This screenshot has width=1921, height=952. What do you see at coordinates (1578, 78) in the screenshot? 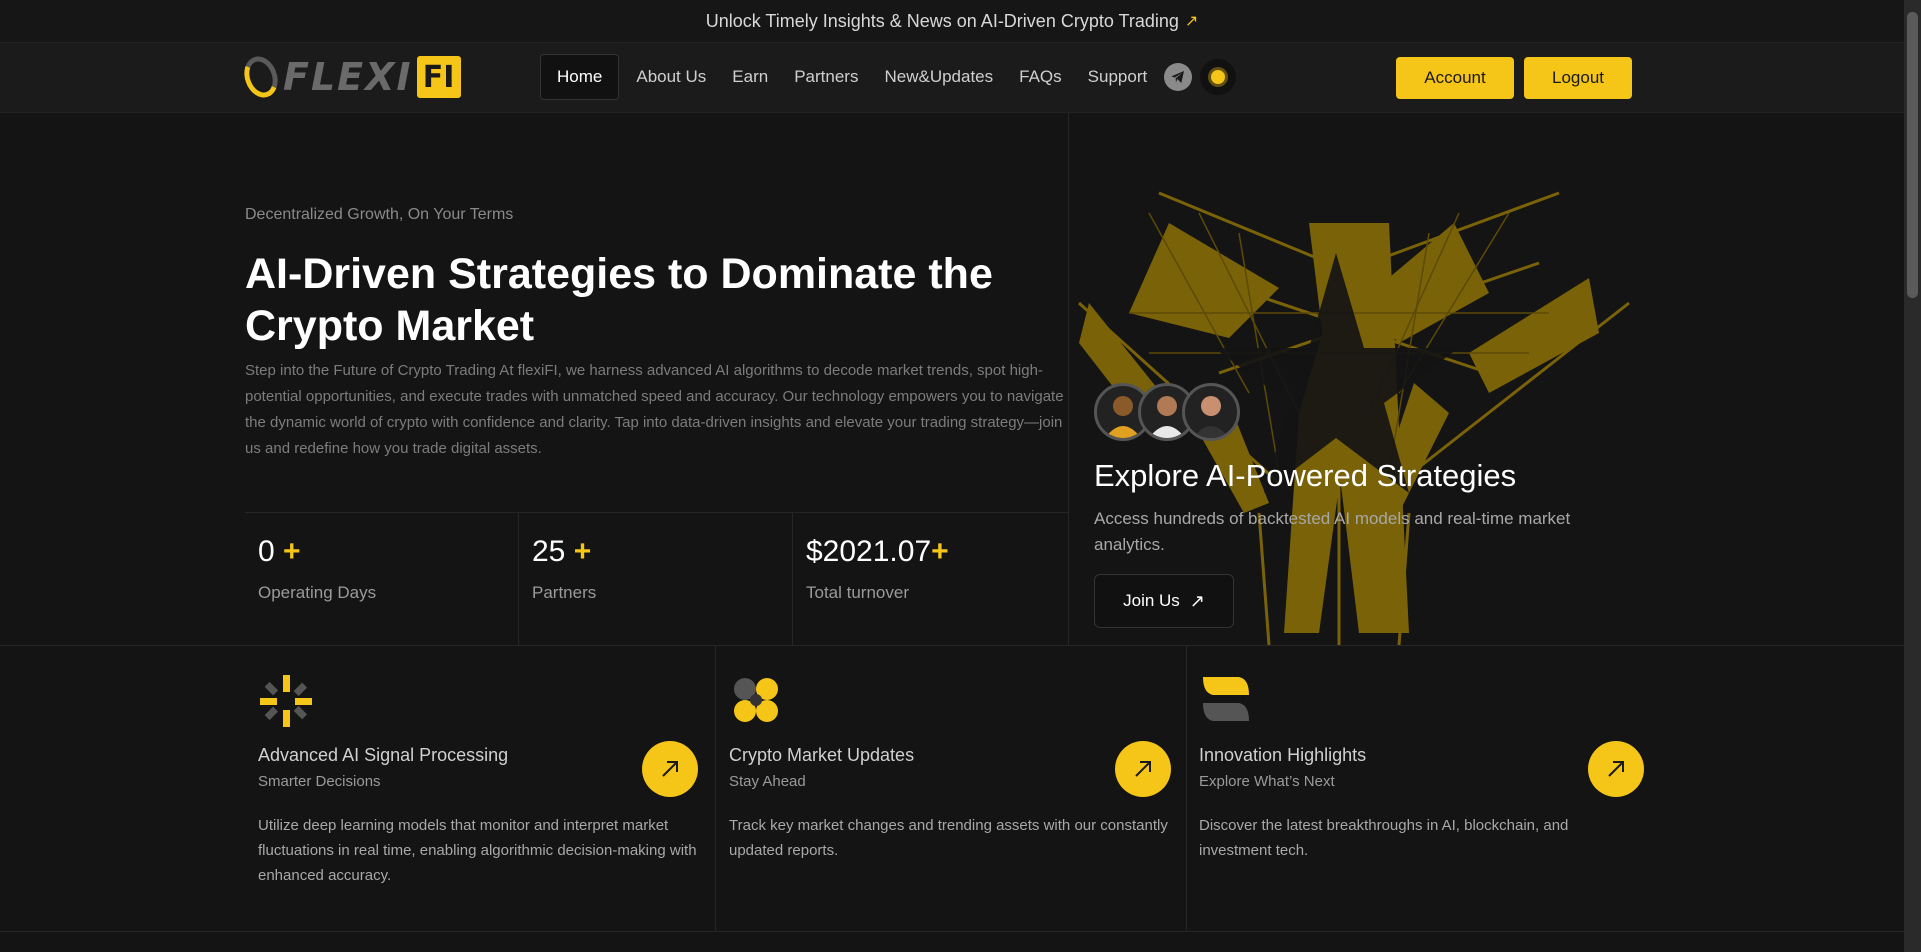
I see `logout-button: Logout` at bounding box center [1578, 78].